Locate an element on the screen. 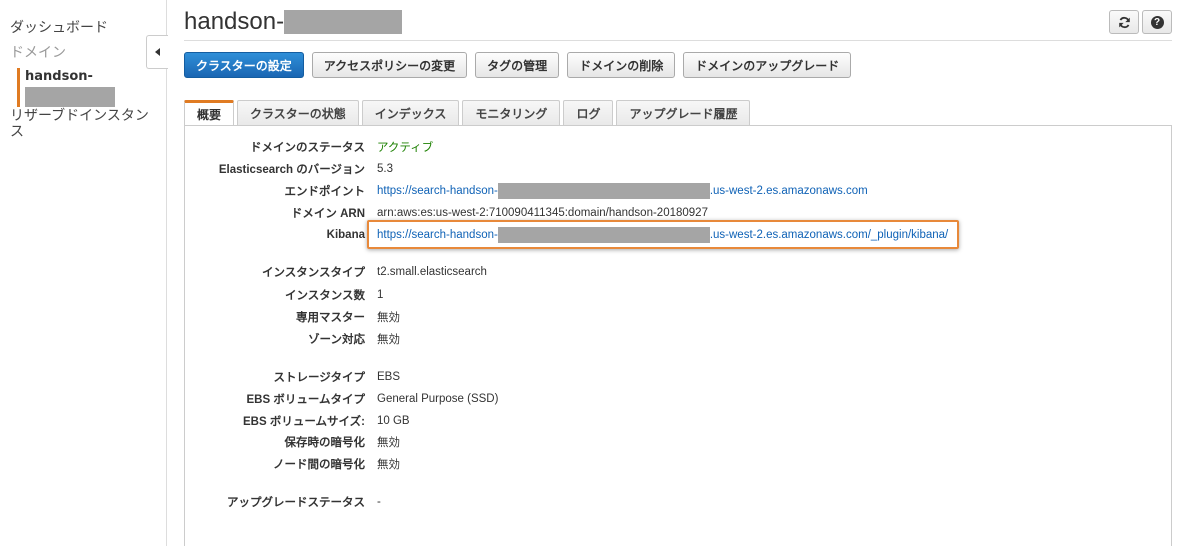 The width and height of the screenshot is (1186, 546). detail-row-node-encryption: ノード間の暗号化 無効 is located at coordinates (635, 464).